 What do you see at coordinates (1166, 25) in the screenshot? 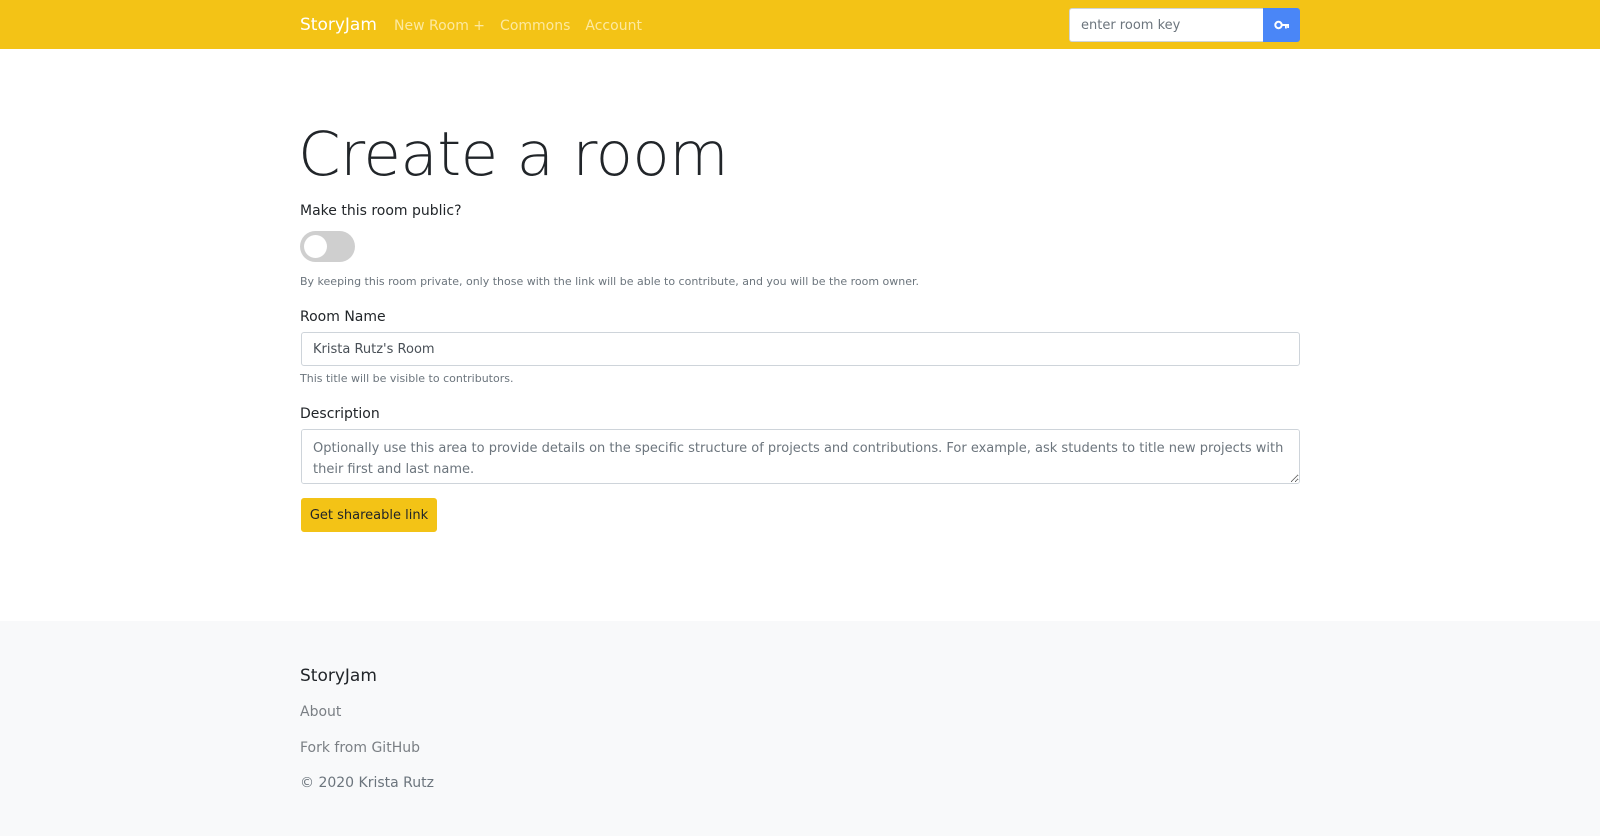
I see `room-key-input` at bounding box center [1166, 25].